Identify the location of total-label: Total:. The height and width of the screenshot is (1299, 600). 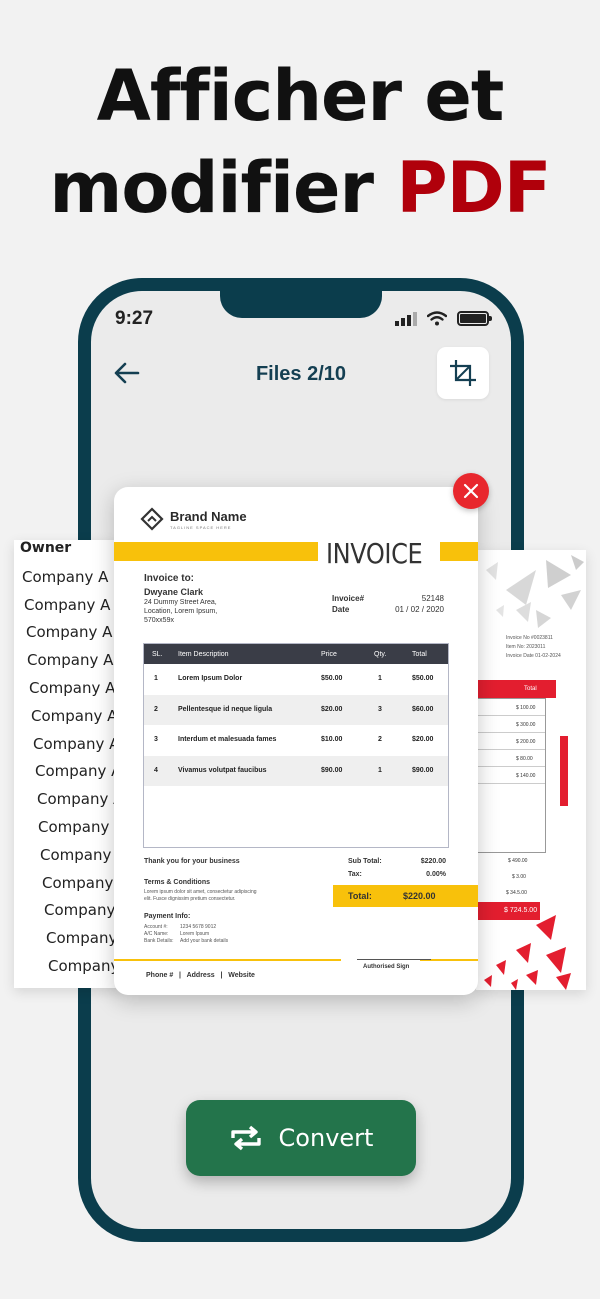
(360, 896).